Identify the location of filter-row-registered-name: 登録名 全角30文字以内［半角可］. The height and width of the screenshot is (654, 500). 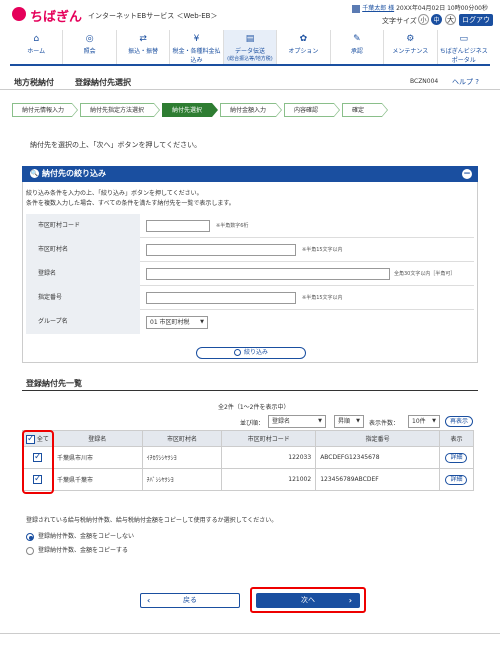
(250, 274).